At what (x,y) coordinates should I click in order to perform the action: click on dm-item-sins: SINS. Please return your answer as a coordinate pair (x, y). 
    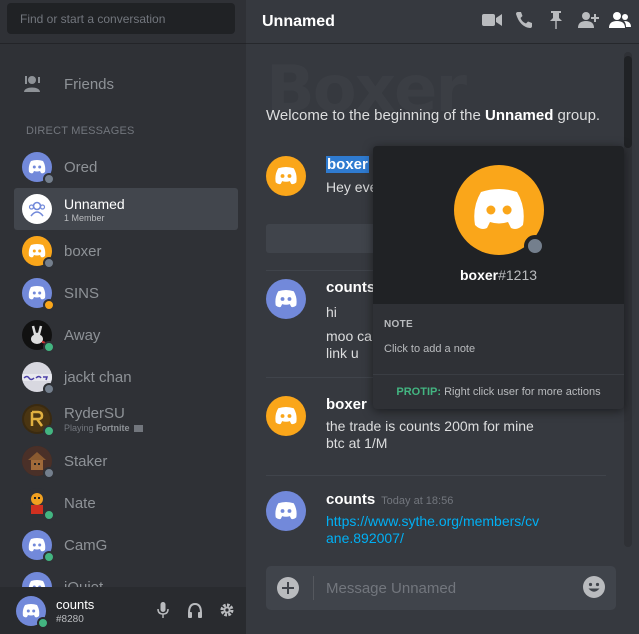
    Looking at the image, I should click on (126, 293).